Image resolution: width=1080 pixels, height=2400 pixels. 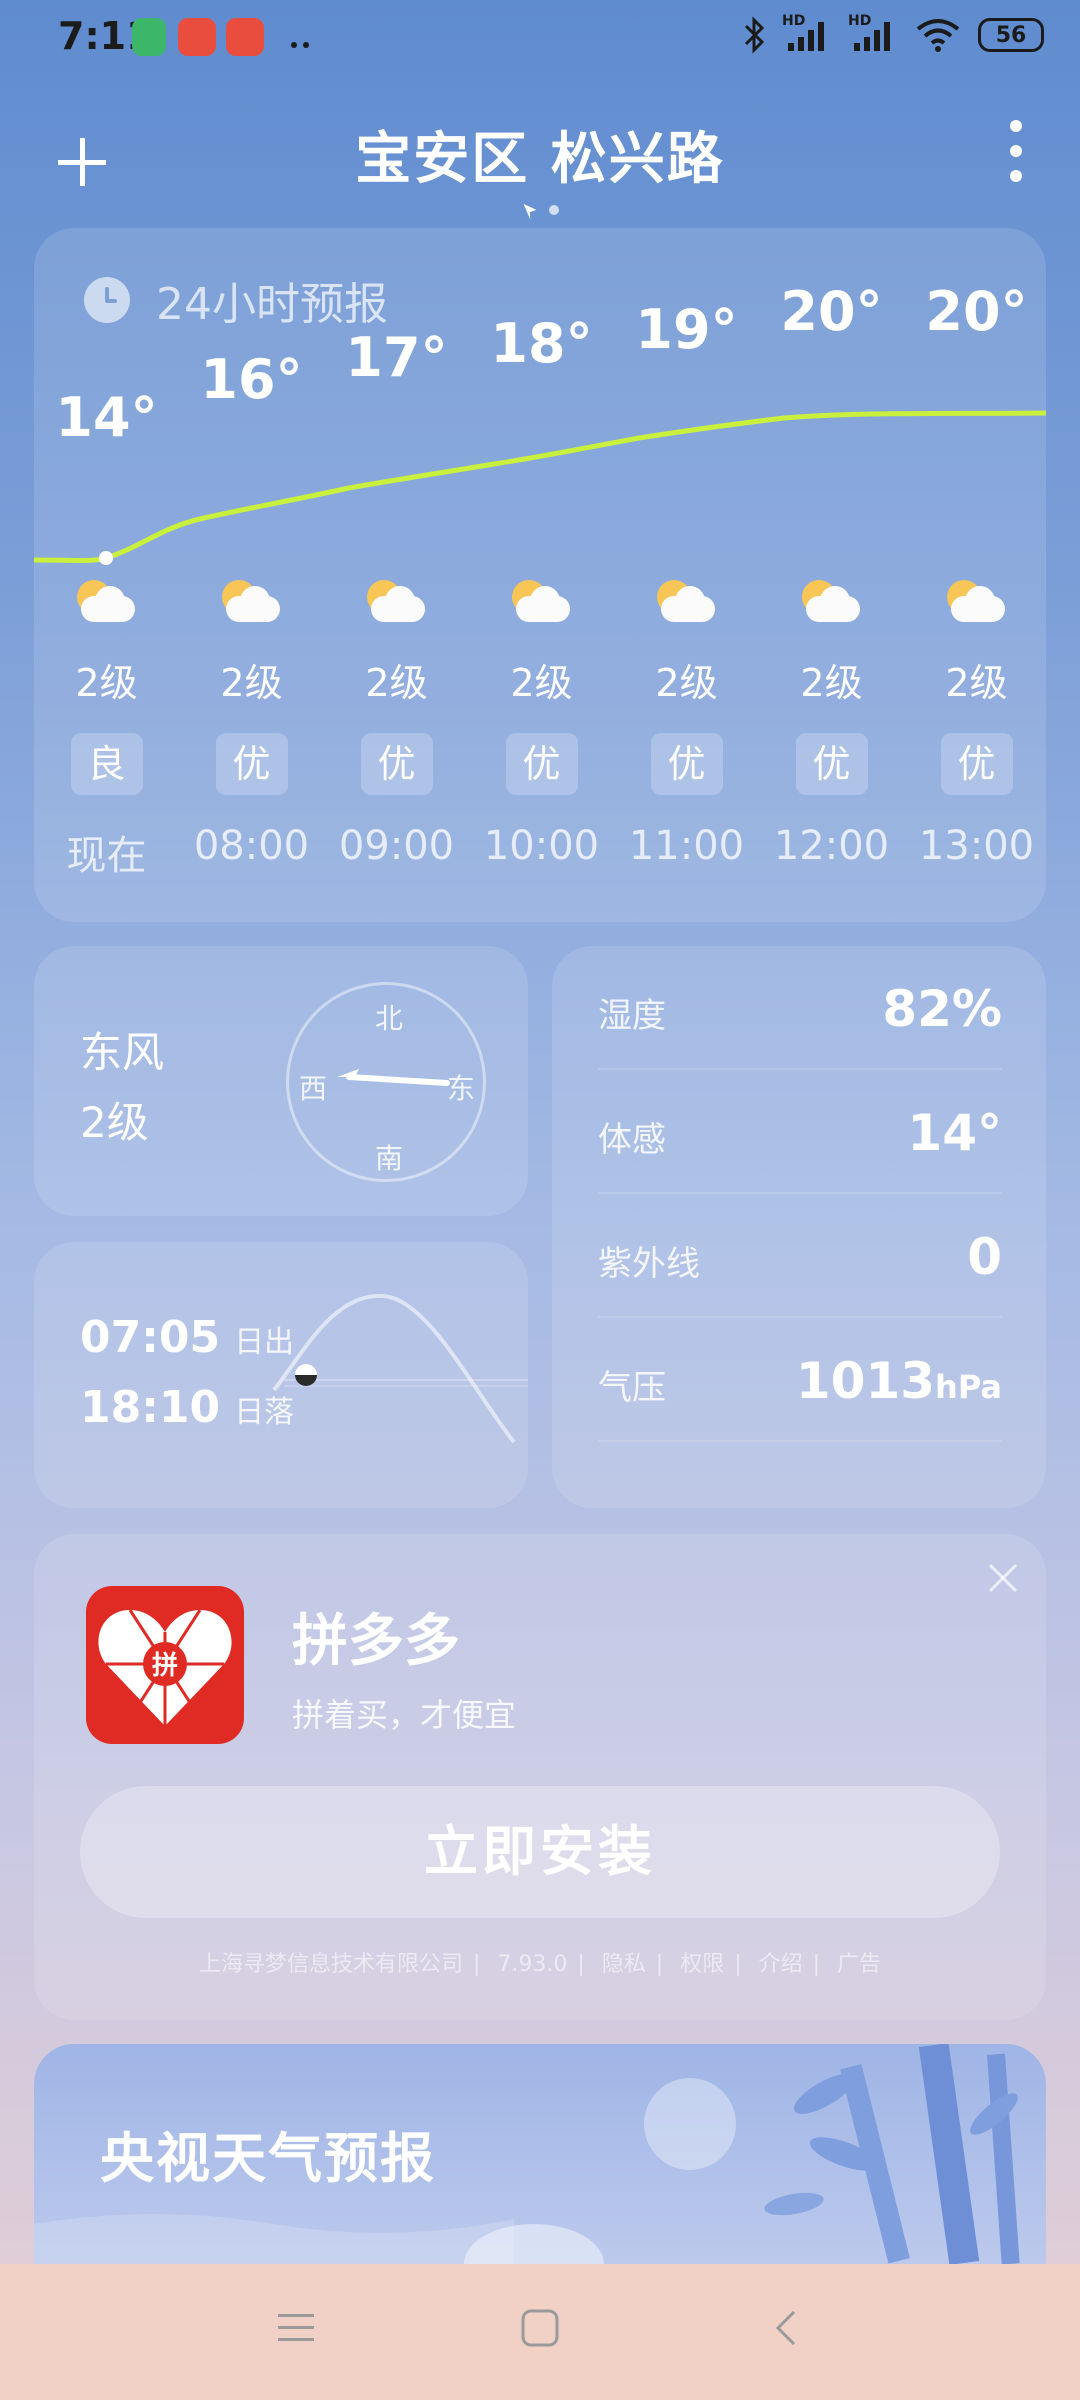 What do you see at coordinates (781, 1964) in the screenshot?
I see `ad-intro-link: 介绍` at bounding box center [781, 1964].